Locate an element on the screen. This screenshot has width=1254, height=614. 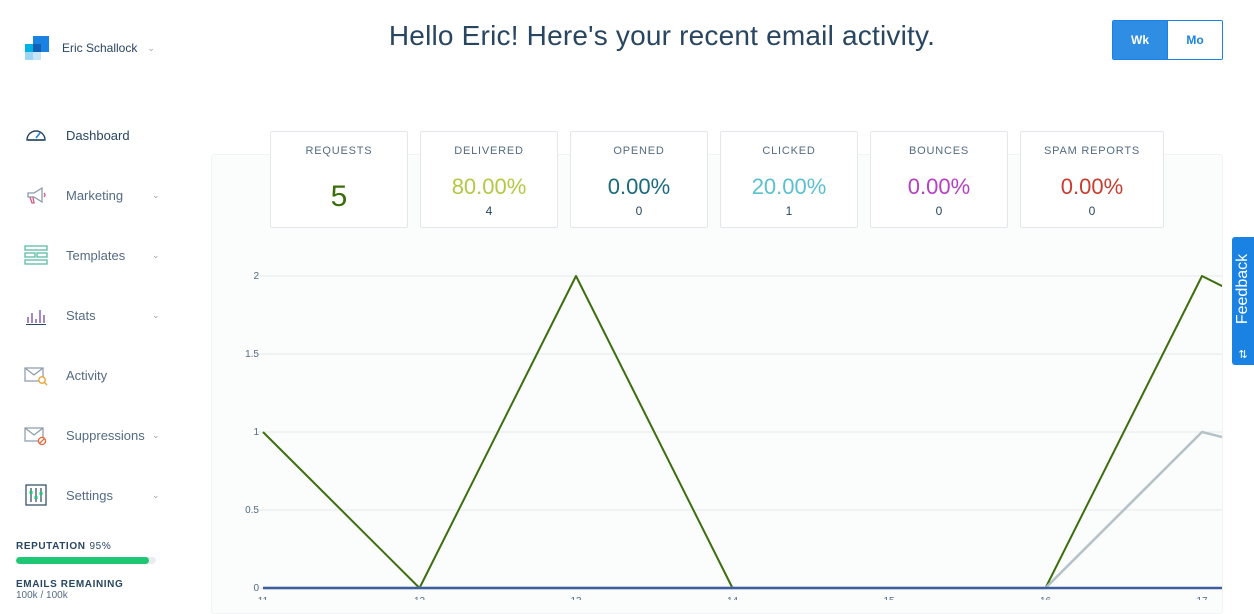
reputation-progress-bar is located at coordinates (86, 560).